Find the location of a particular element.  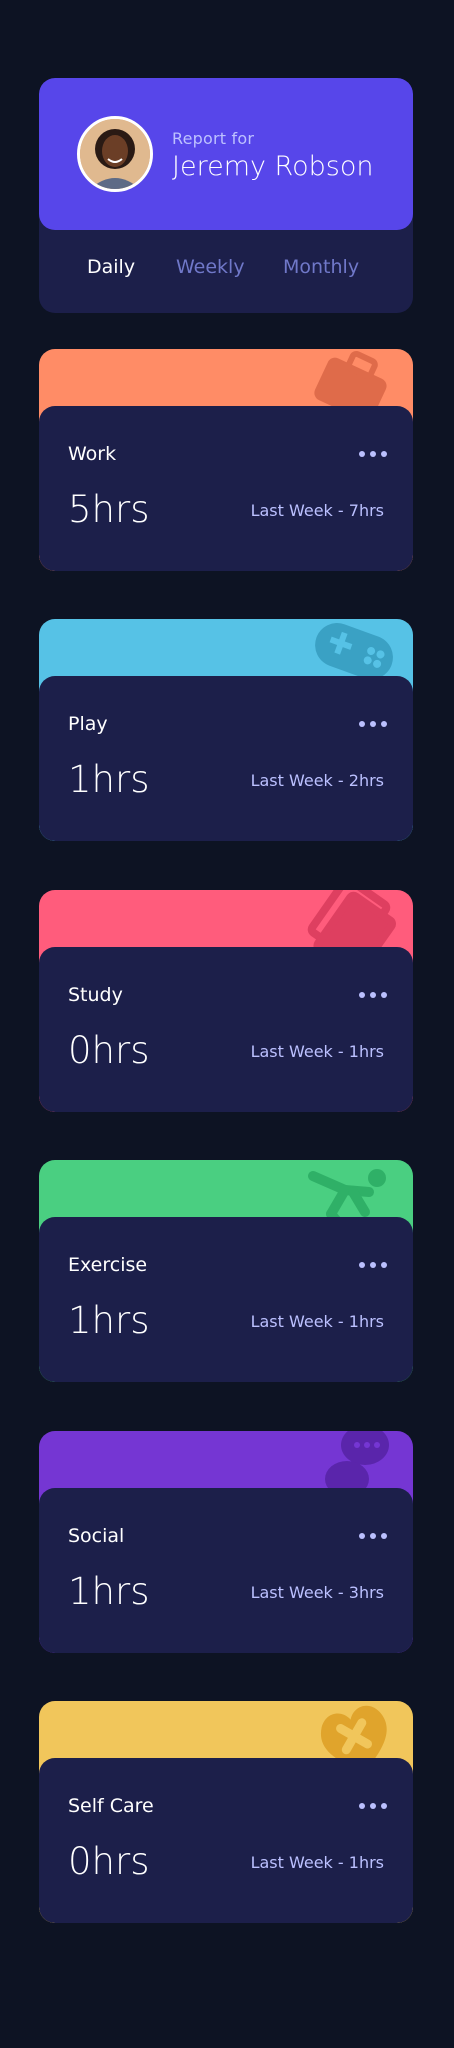

tab-daily: Daily is located at coordinates (111, 267).